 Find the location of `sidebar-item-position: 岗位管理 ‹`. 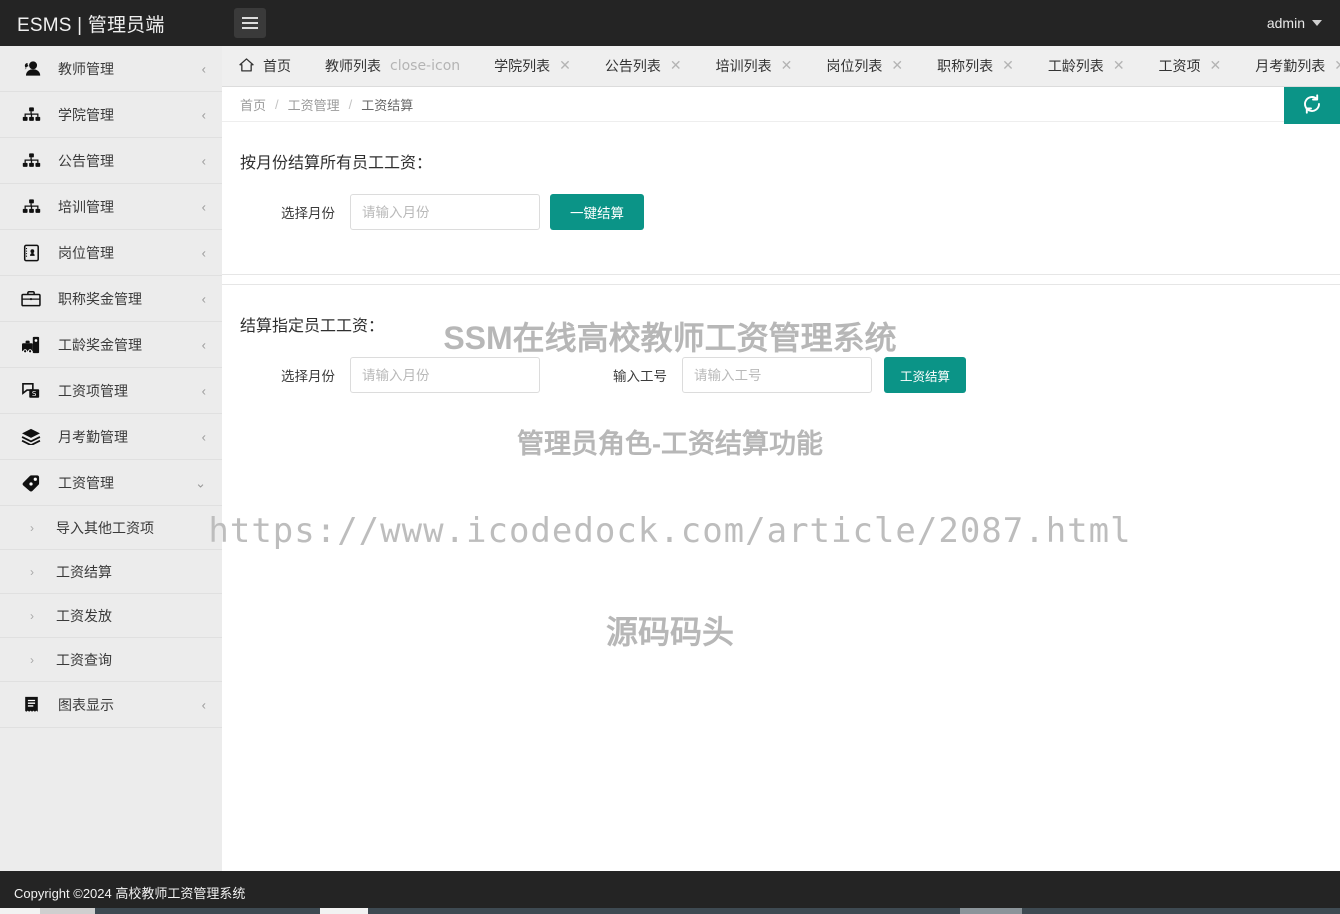

sidebar-item-position: 岗位管理 ‹ is located at coordinates (111, 253).